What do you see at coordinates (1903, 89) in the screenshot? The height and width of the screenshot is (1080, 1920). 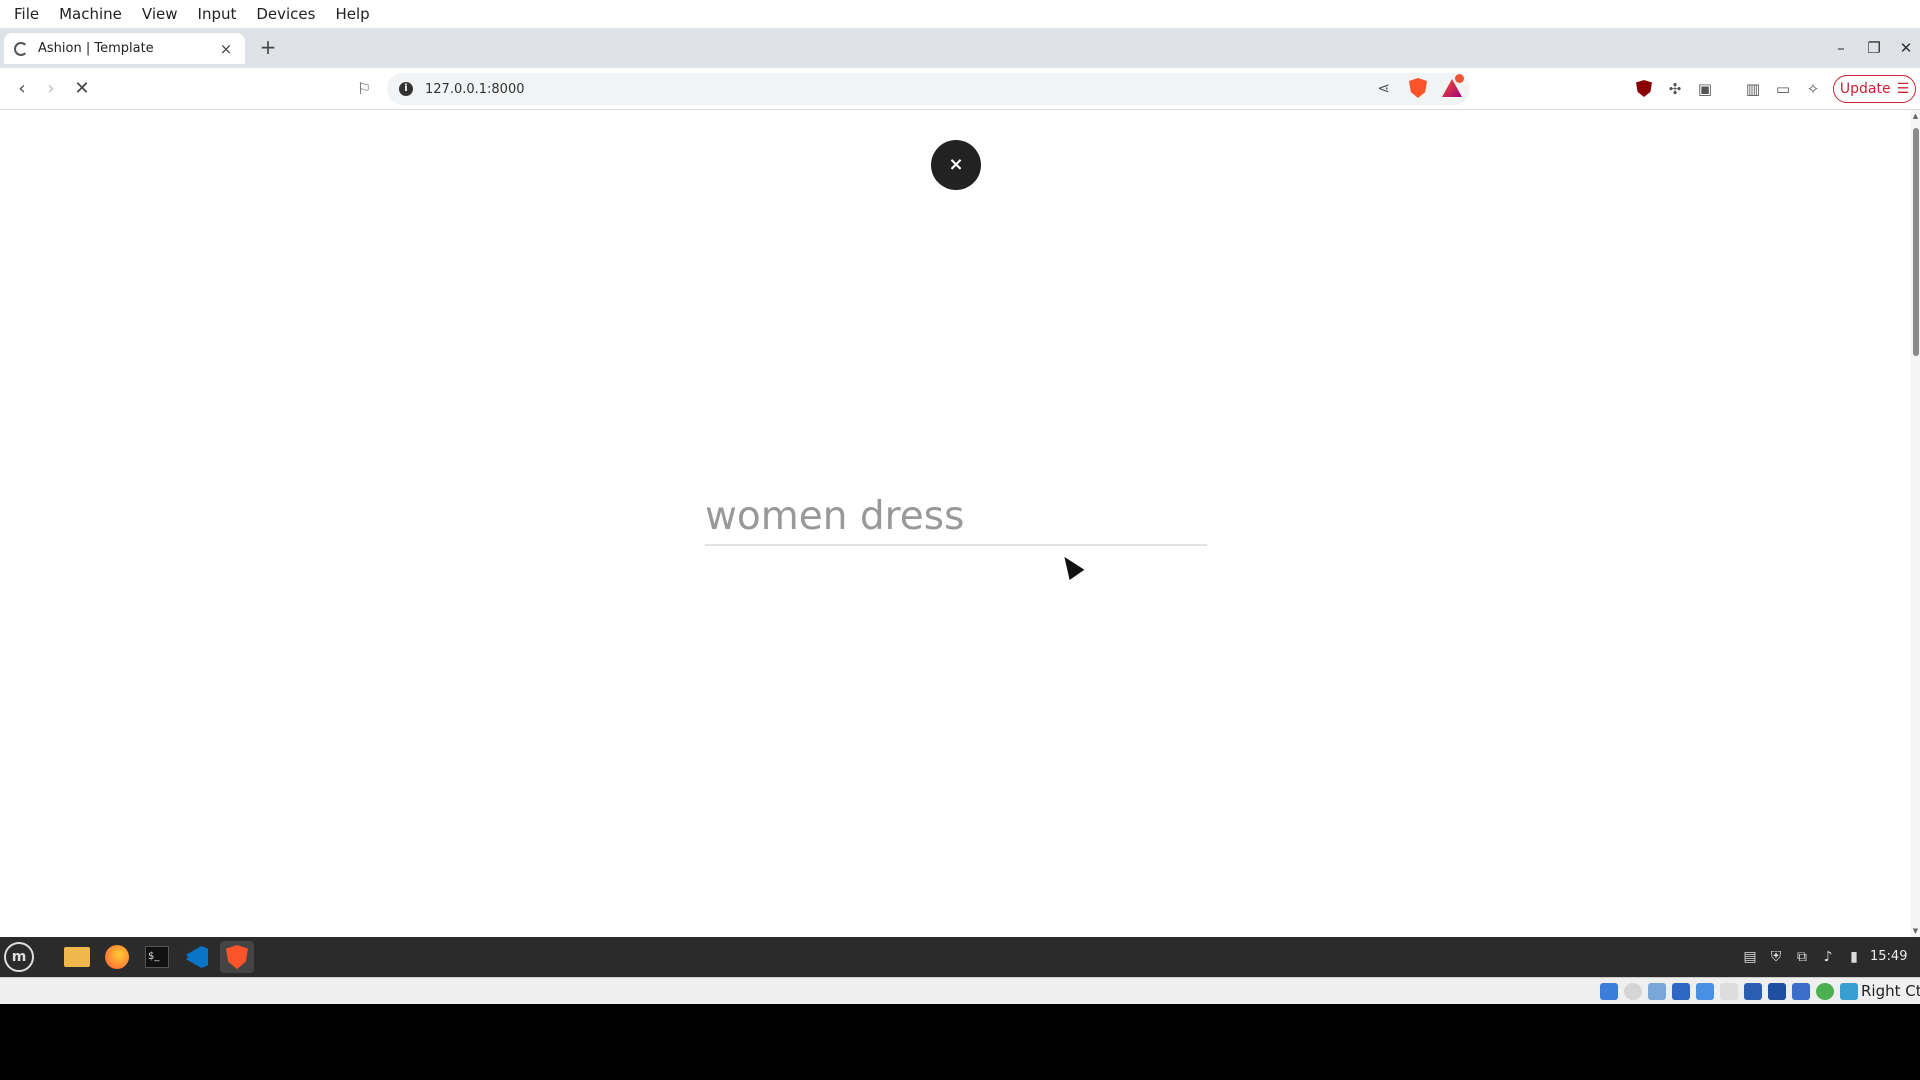 I see `menu-hamburger-icon: ☰` at bounding box center [1903, 89].